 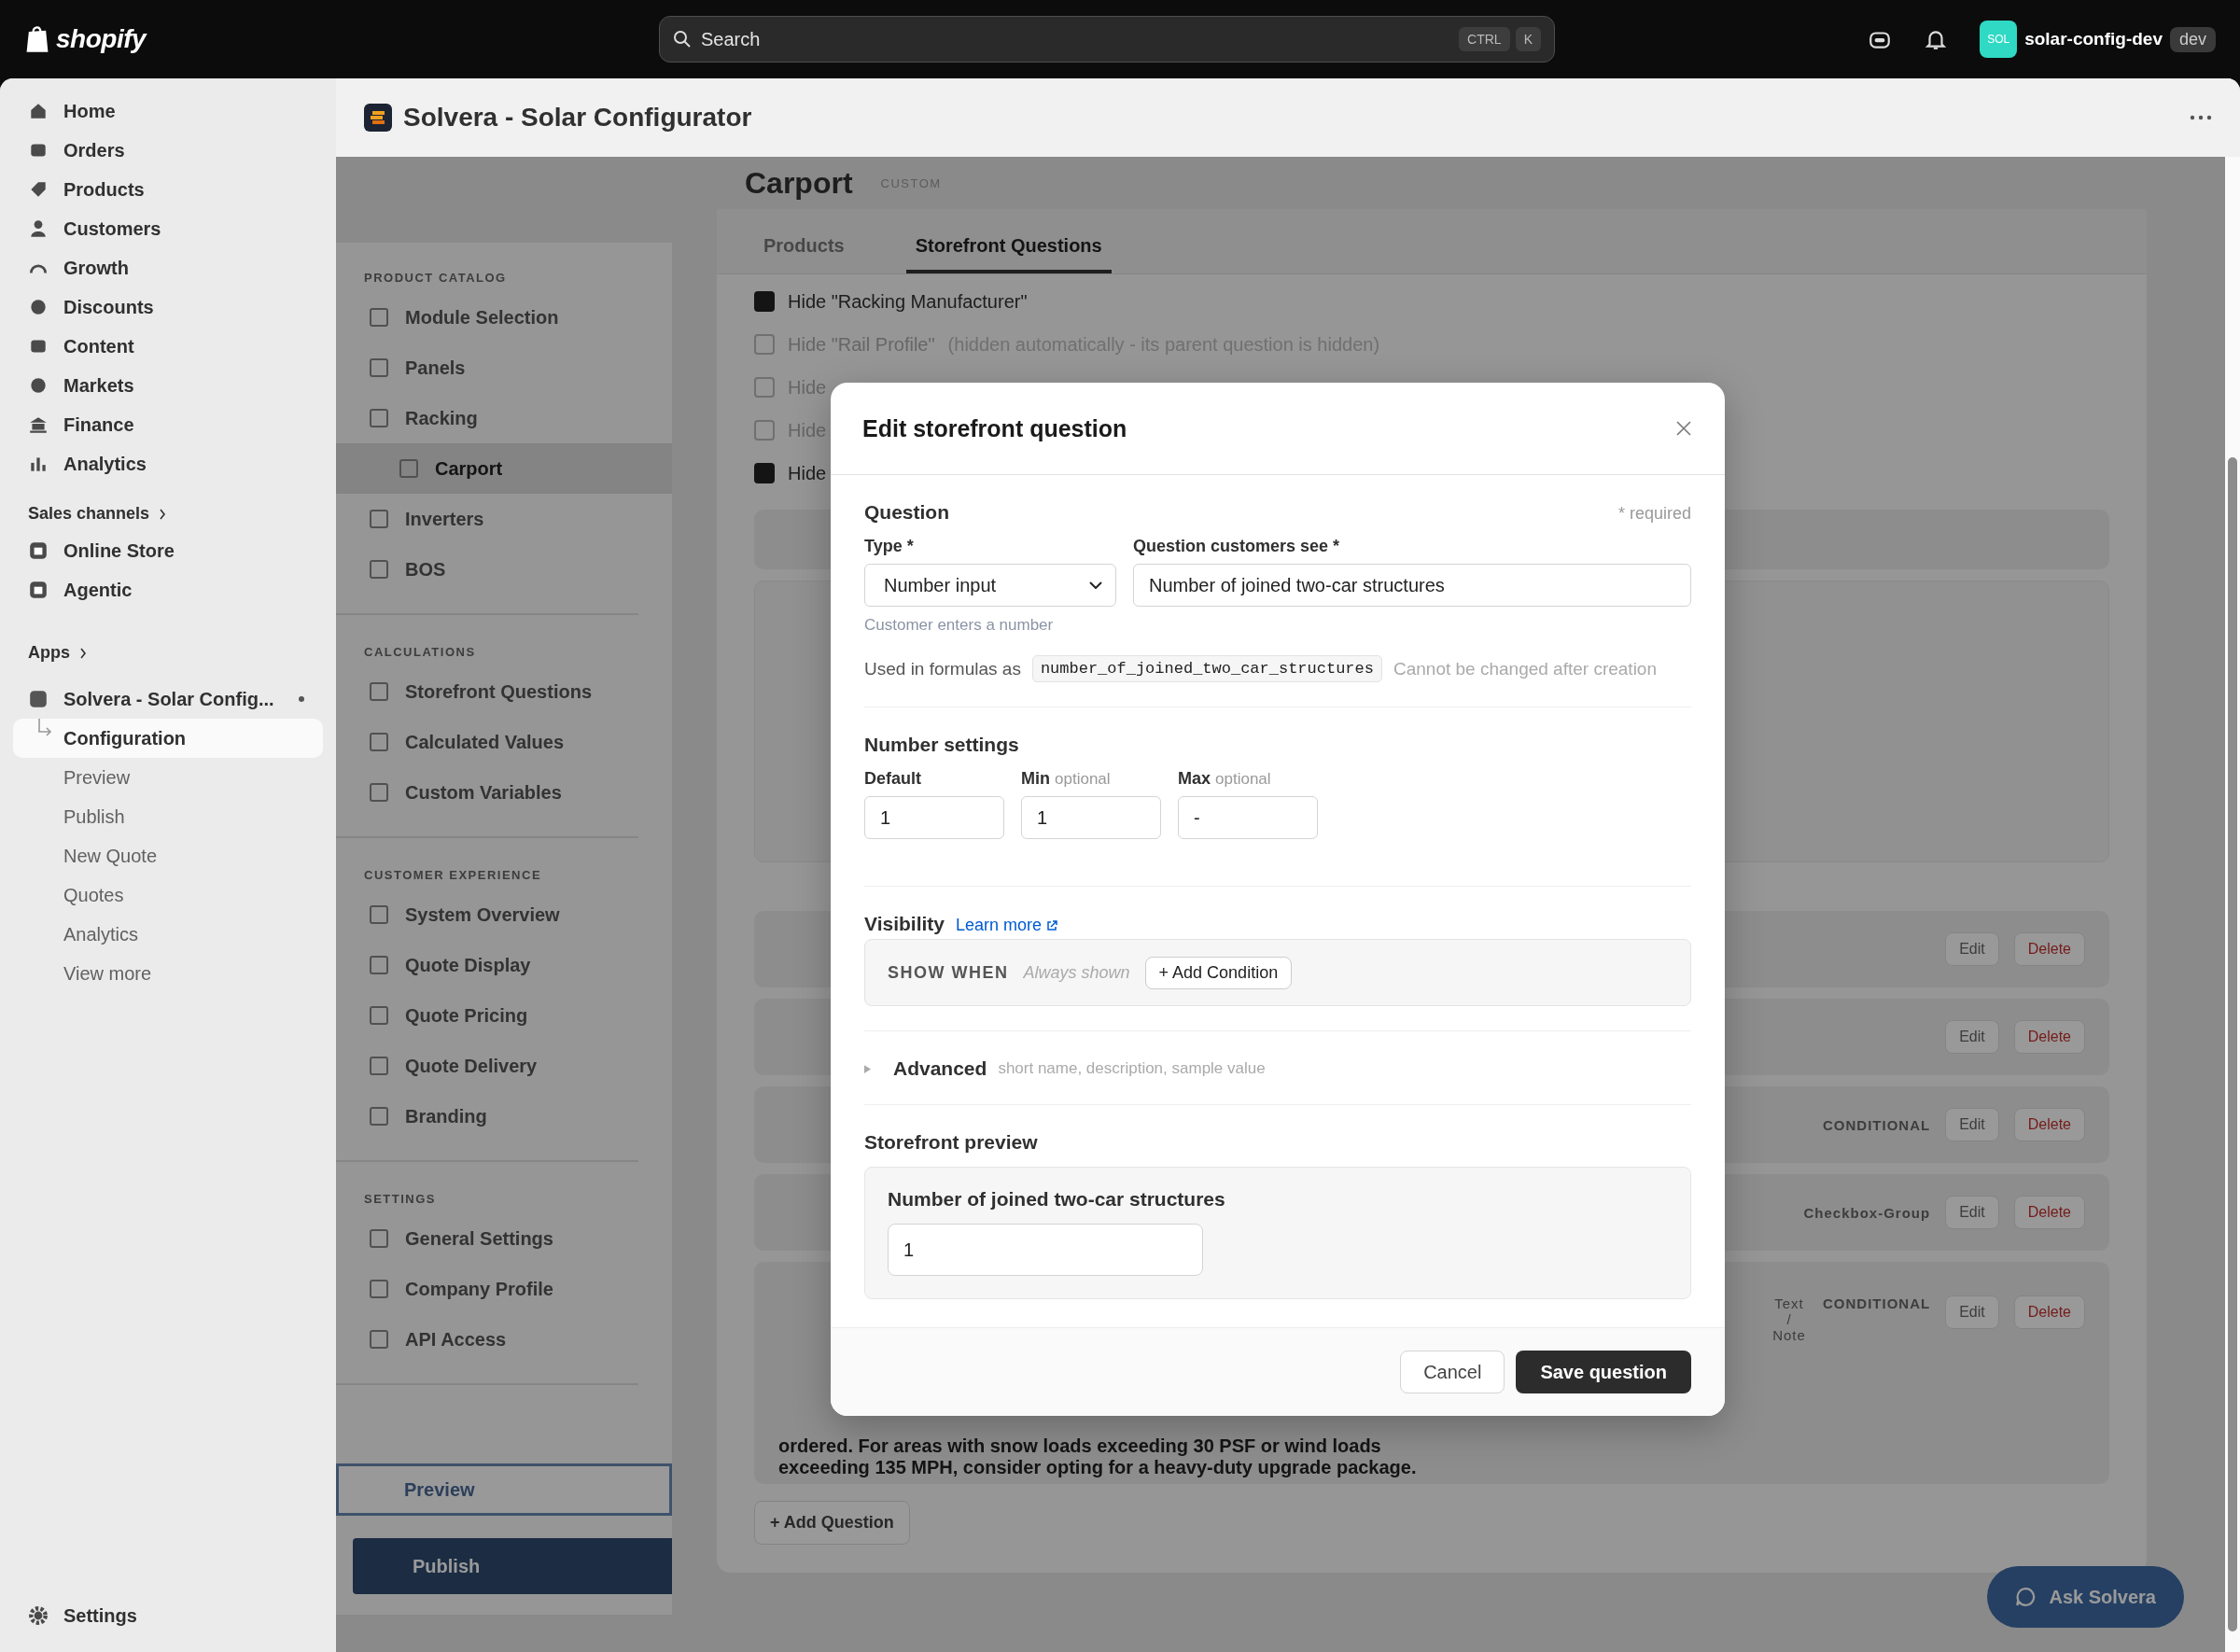 I want to click on store-name: solar-config-dev, so click(x=2093, y=39).